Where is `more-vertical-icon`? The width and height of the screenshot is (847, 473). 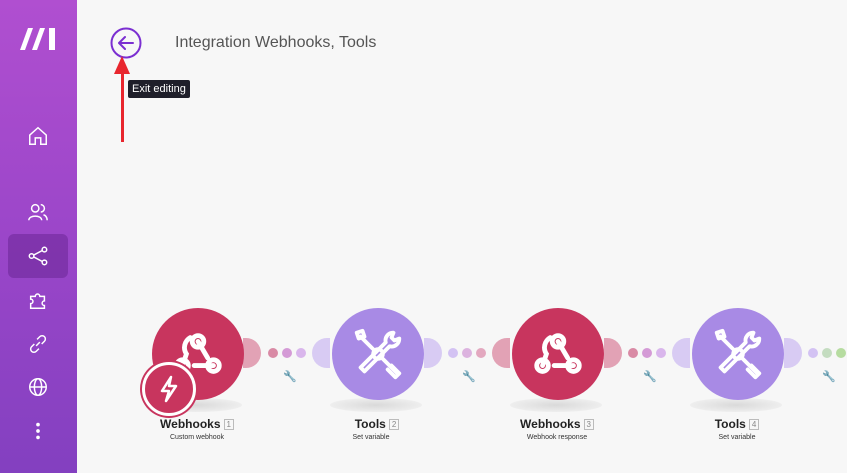 more-vertical-icon is located at coordinates (38, 431).